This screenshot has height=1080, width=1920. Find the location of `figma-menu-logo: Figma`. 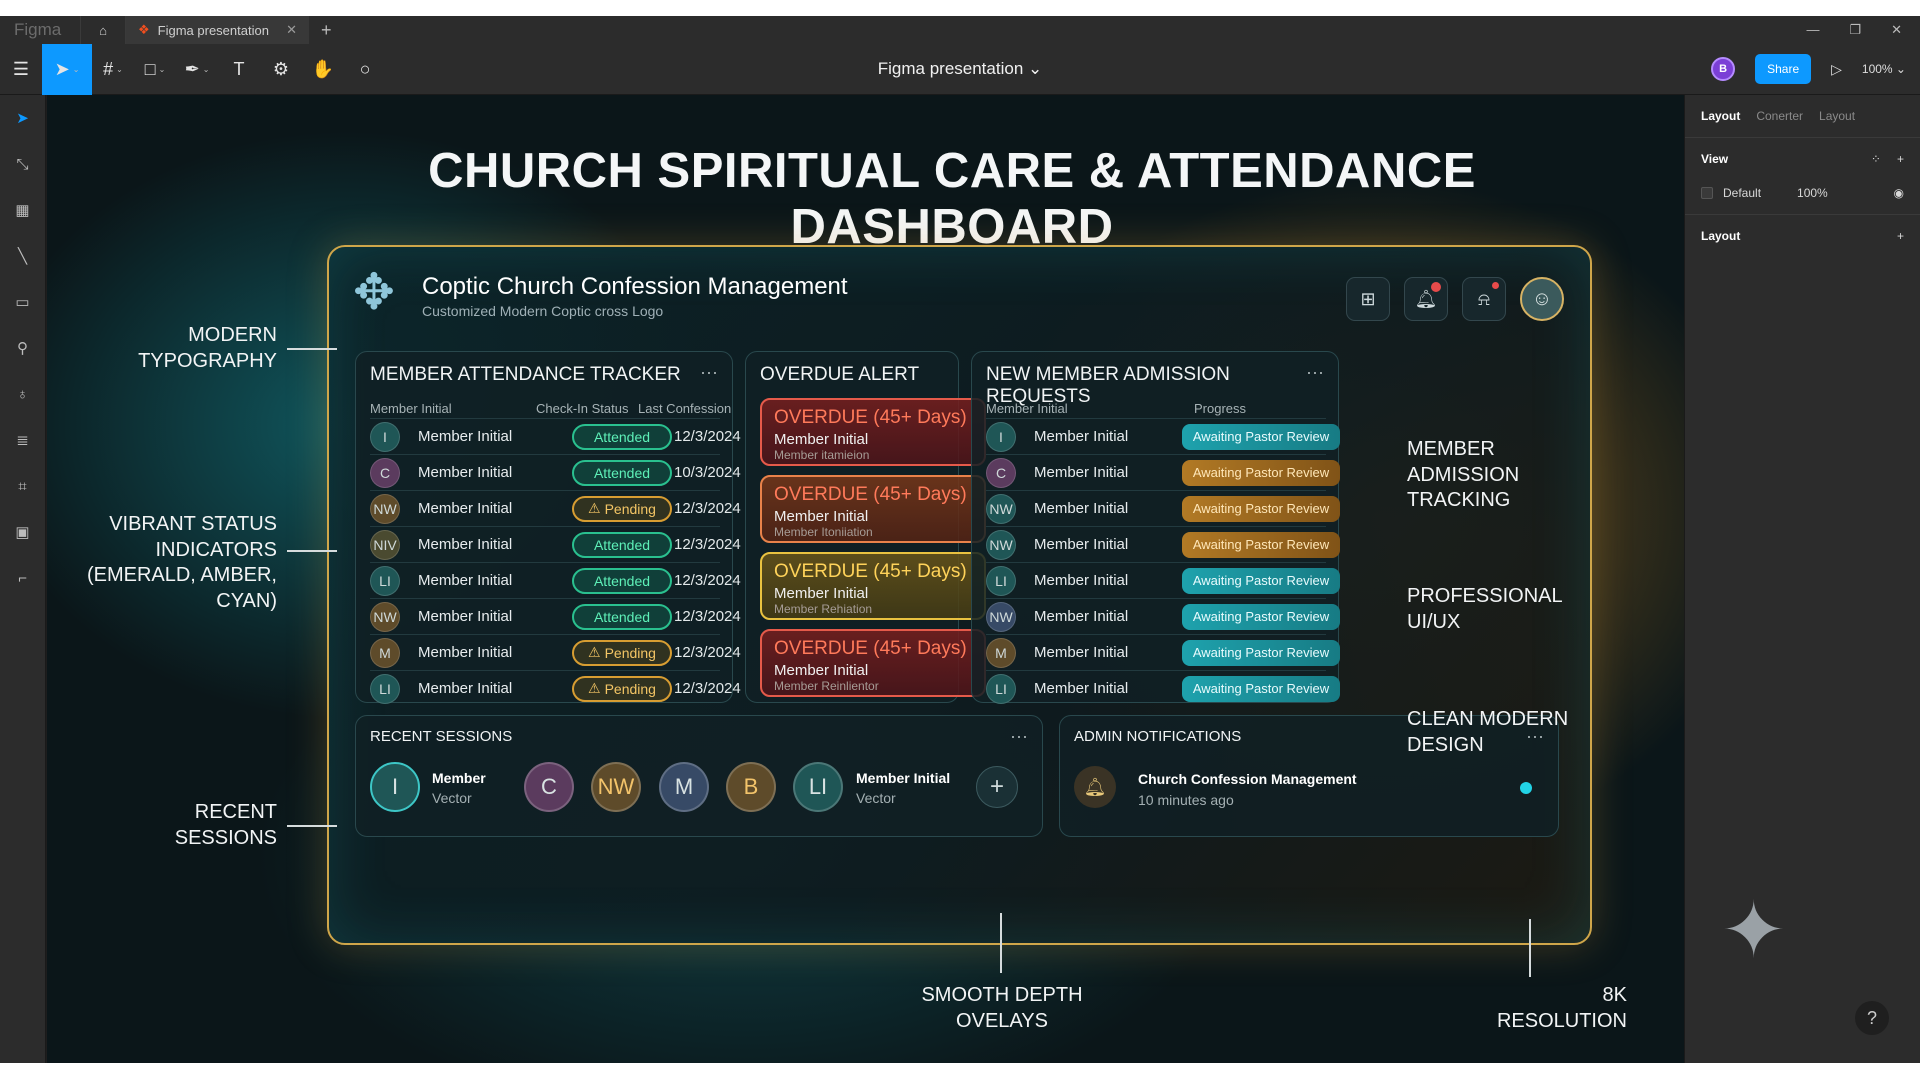

figma-menu-logo: Figma is located at coordinates (40, 30).